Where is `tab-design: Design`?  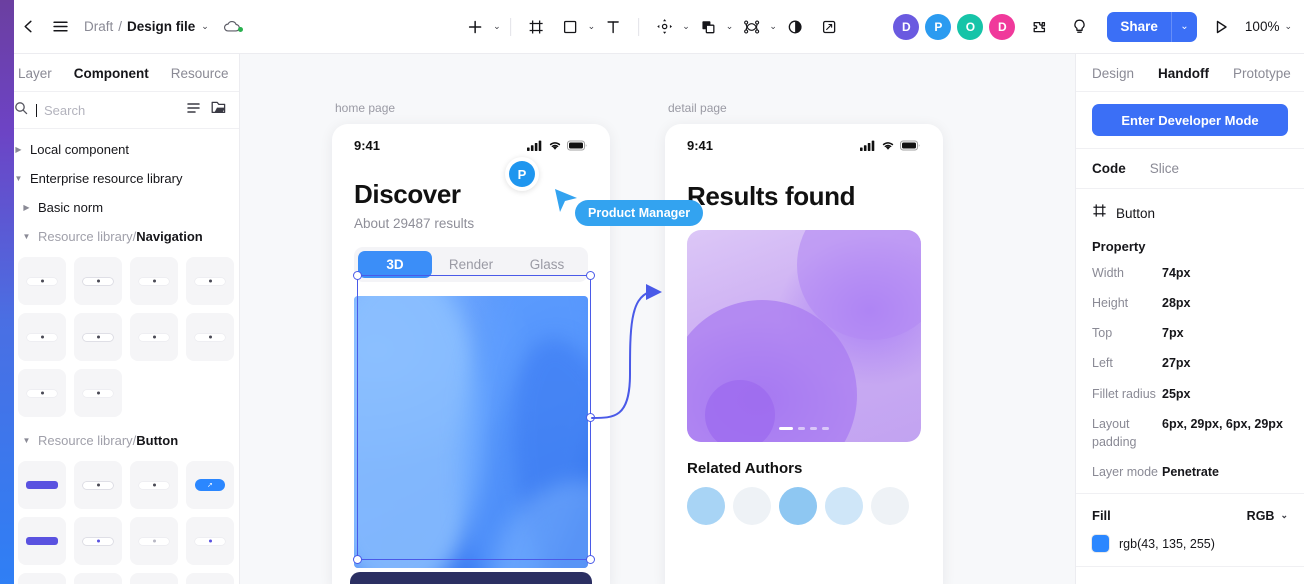 tab-design: Design is located at coordinates (1113, 73).